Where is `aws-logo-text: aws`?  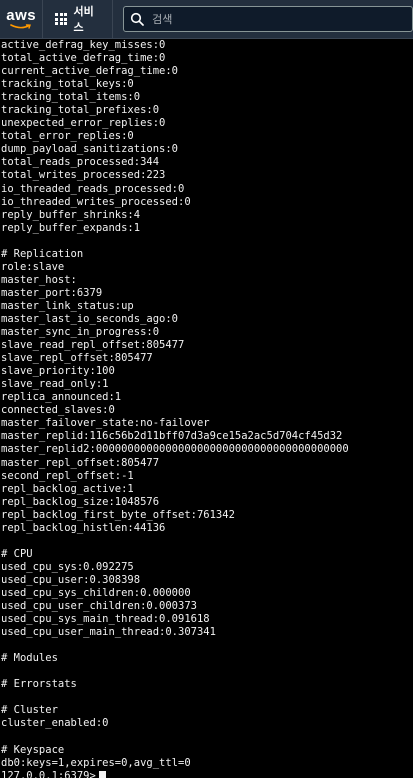
aws-logo-text: aws is located at coordinates (21, 15).